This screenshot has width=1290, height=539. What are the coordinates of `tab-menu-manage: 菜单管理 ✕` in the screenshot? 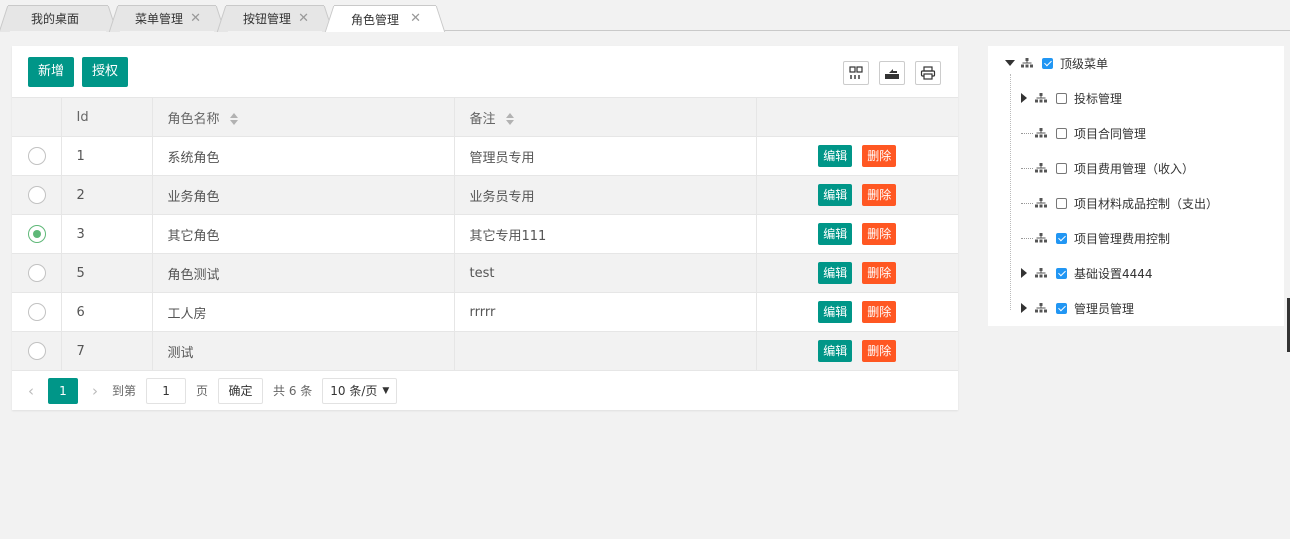 It's located at (167, 18).